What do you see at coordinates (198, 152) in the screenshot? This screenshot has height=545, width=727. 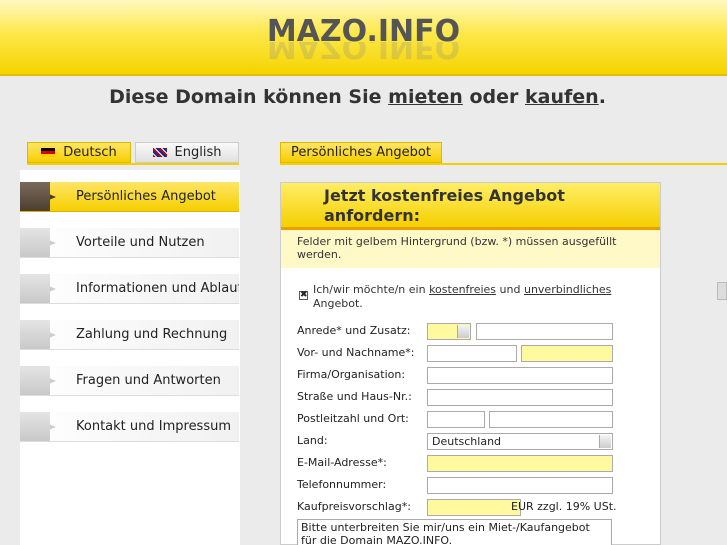 I see `tab-label: English` at bounding box center [198, 152].